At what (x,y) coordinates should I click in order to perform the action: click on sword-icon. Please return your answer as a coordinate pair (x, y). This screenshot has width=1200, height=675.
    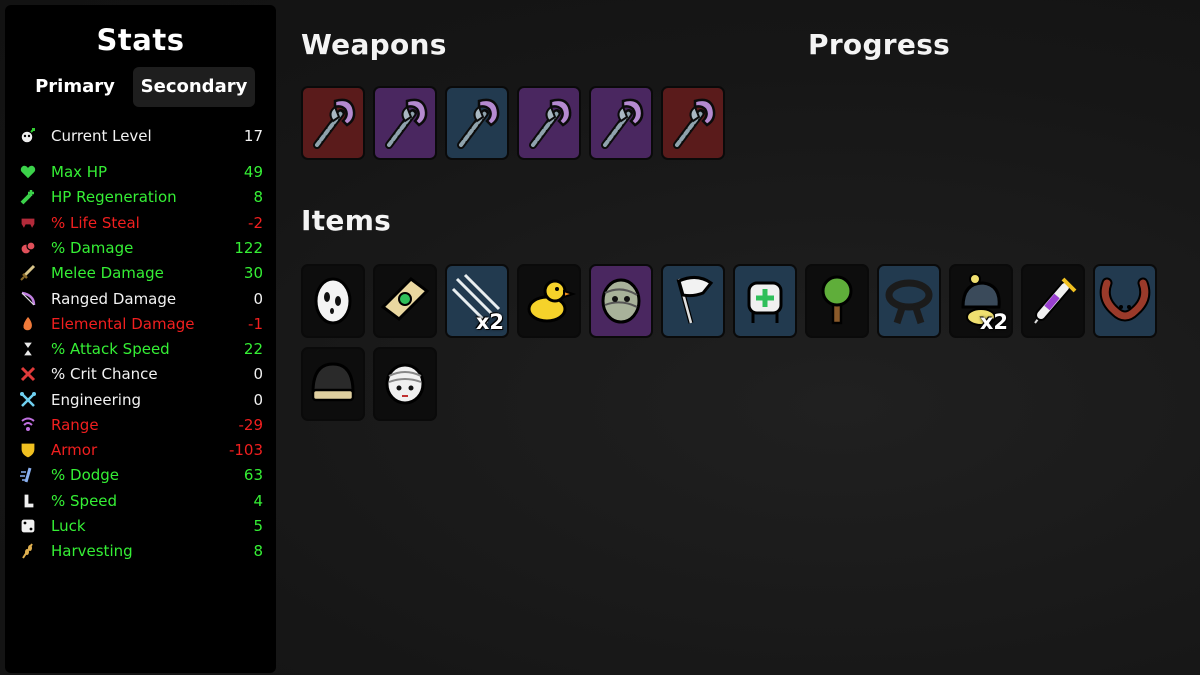
    Looking at the image, I should click on (28, 273).